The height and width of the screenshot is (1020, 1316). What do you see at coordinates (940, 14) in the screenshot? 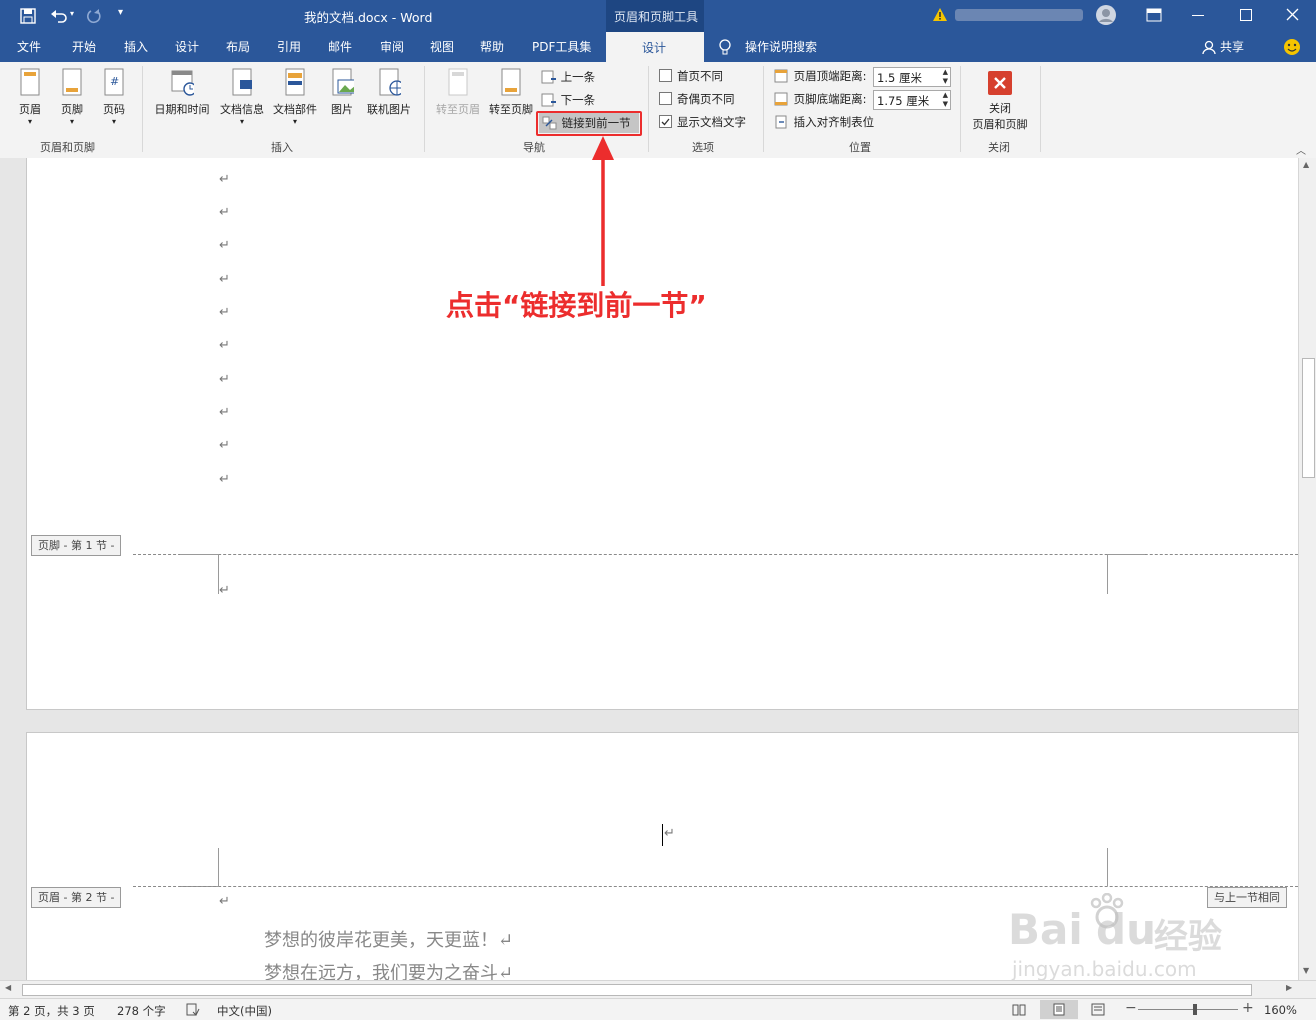
I see `warning-icon` at bounding box center [940, 14].